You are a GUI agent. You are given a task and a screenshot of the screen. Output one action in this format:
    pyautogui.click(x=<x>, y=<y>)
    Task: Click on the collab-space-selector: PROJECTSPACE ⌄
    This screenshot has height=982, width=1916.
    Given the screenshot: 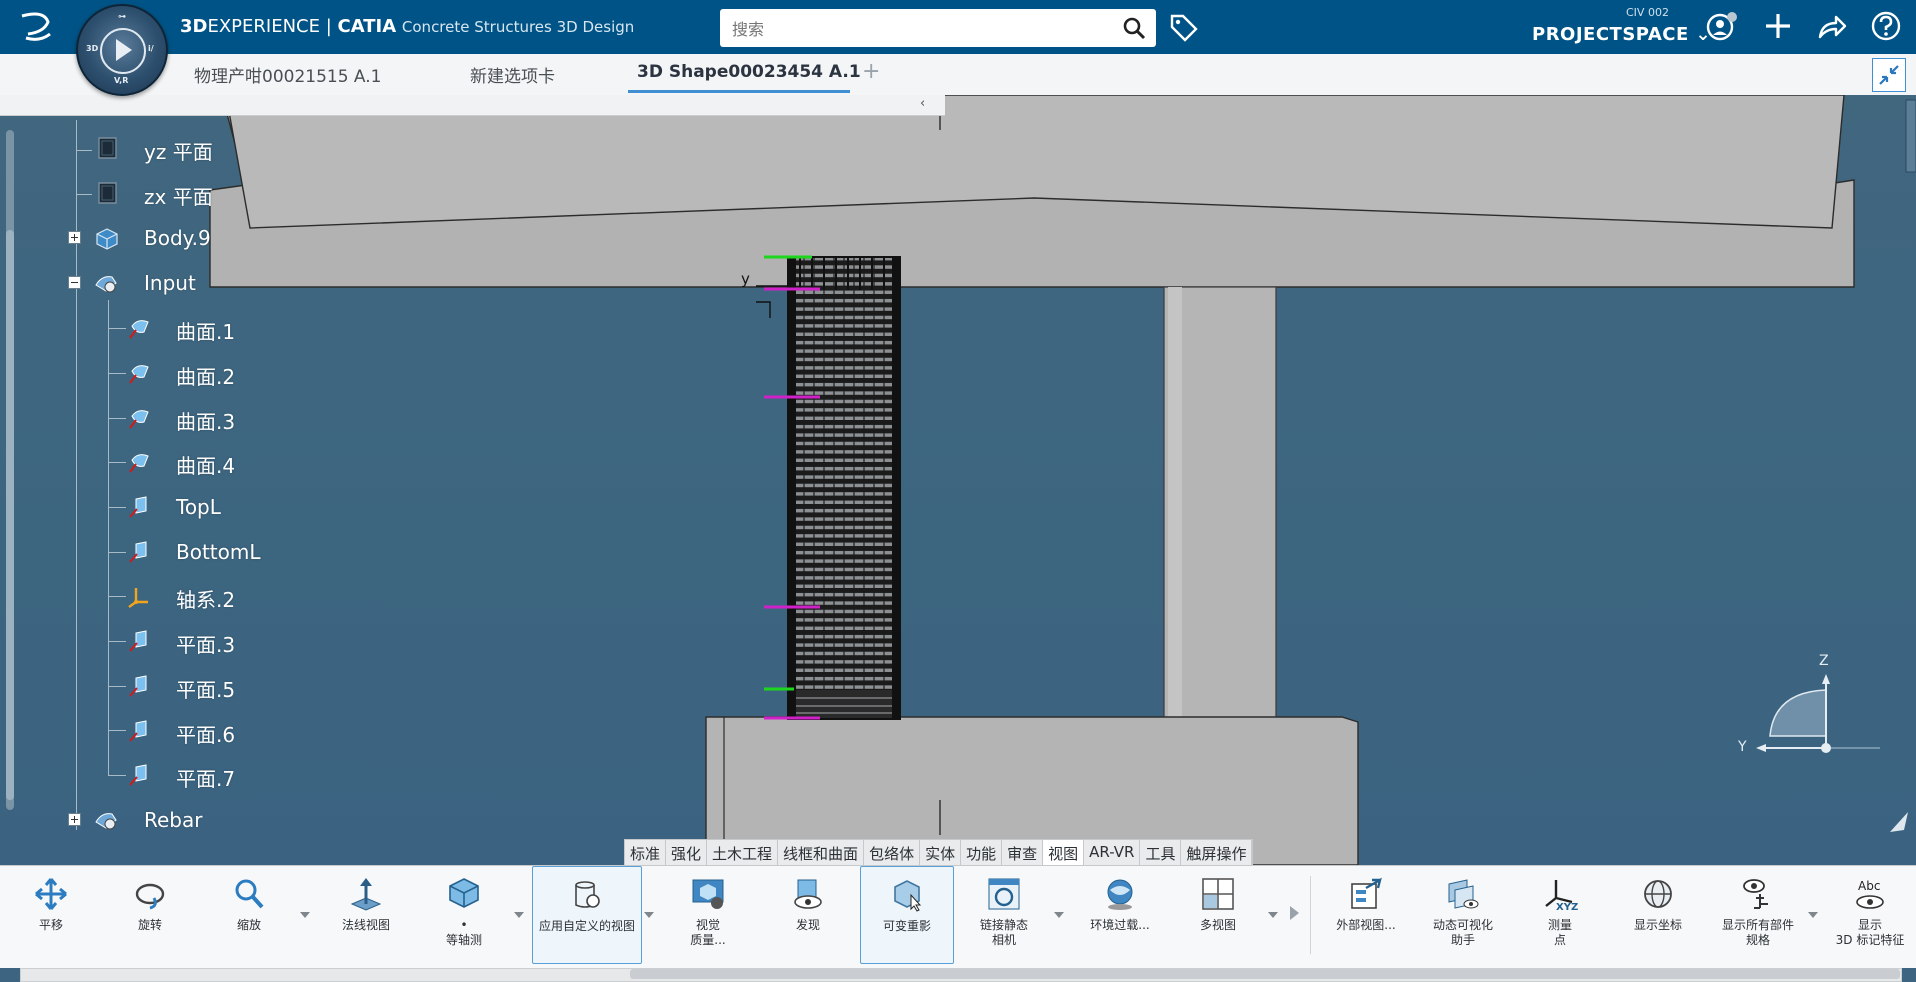 What is the action you would take?
    pyautogui.click(x=1621, y=34)
    